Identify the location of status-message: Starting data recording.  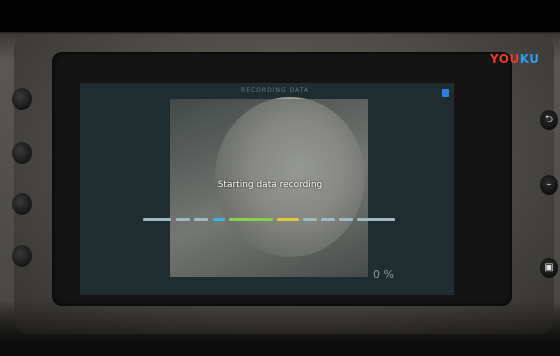
(270, 185).